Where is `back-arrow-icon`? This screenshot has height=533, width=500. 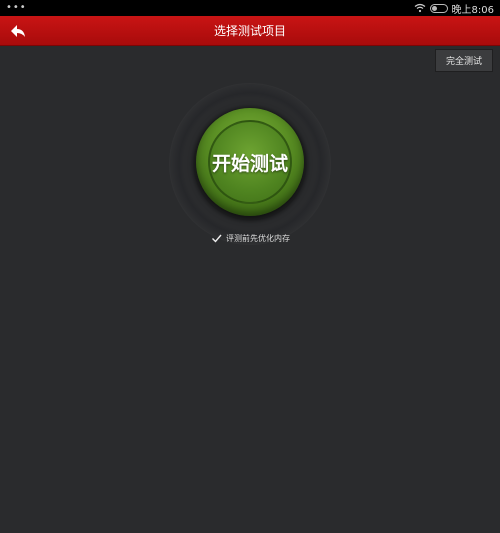
back-arrow-icon is located at coordinates (18, 31).